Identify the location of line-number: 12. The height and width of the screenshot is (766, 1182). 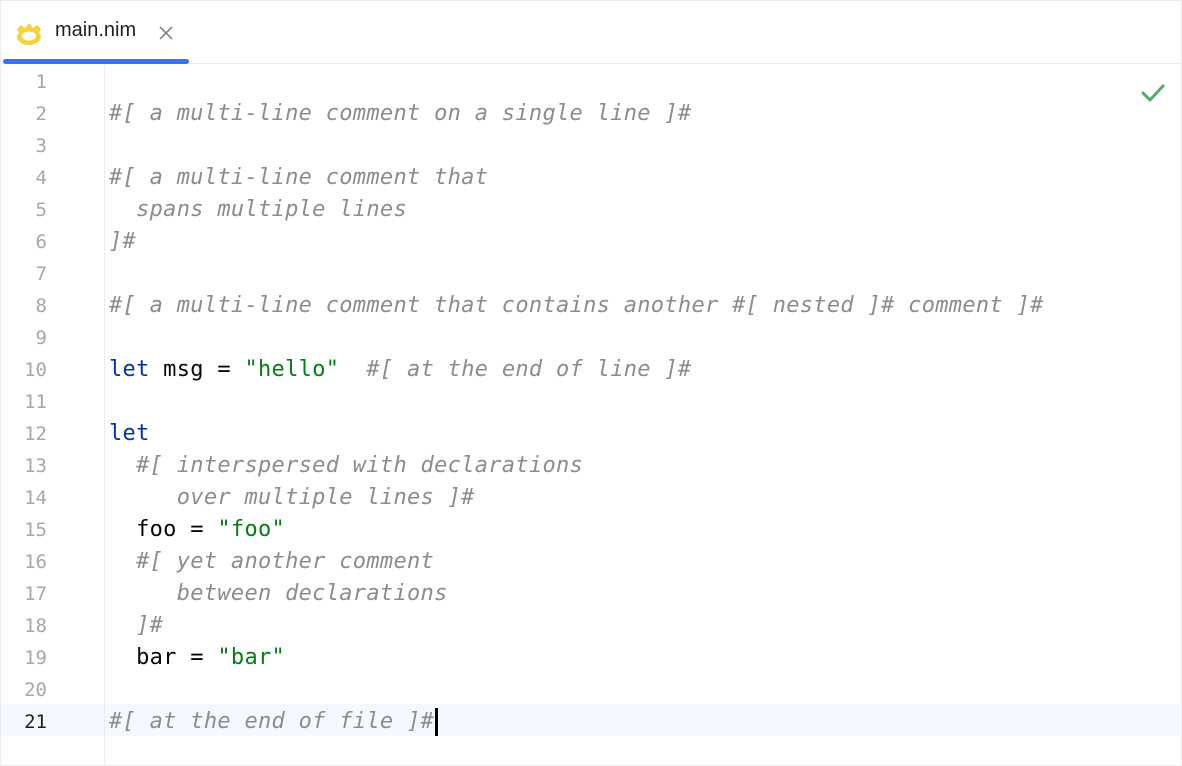
(35, 434).